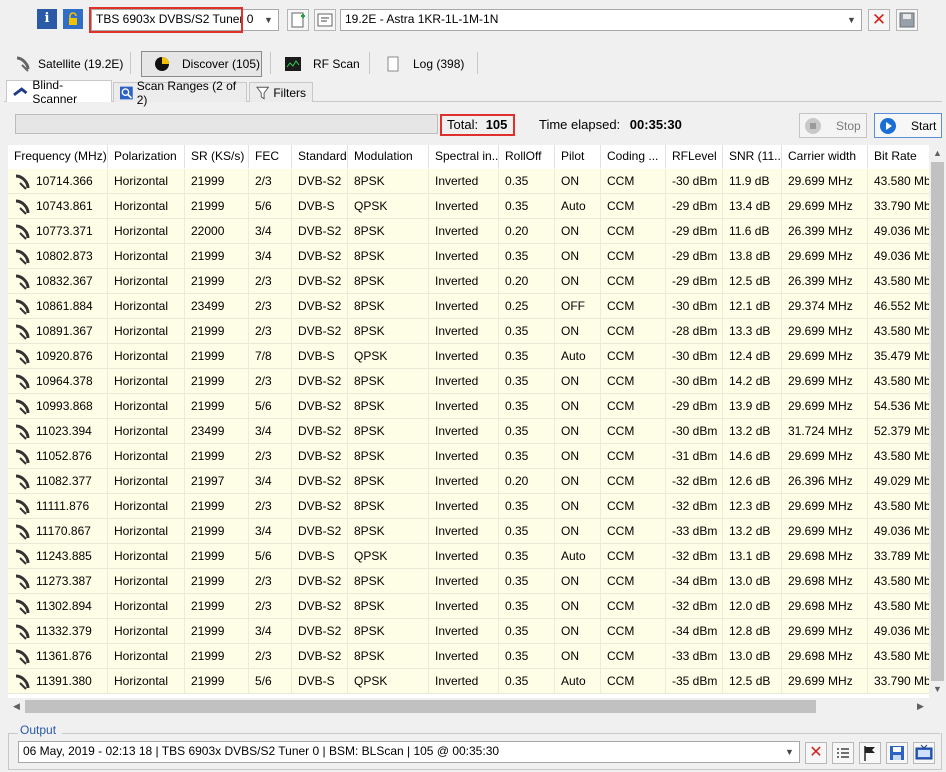 This screenshot has height=772, width=946. I want to click on cell-bit-rate: 43.580 Mb, so click(899, 331).